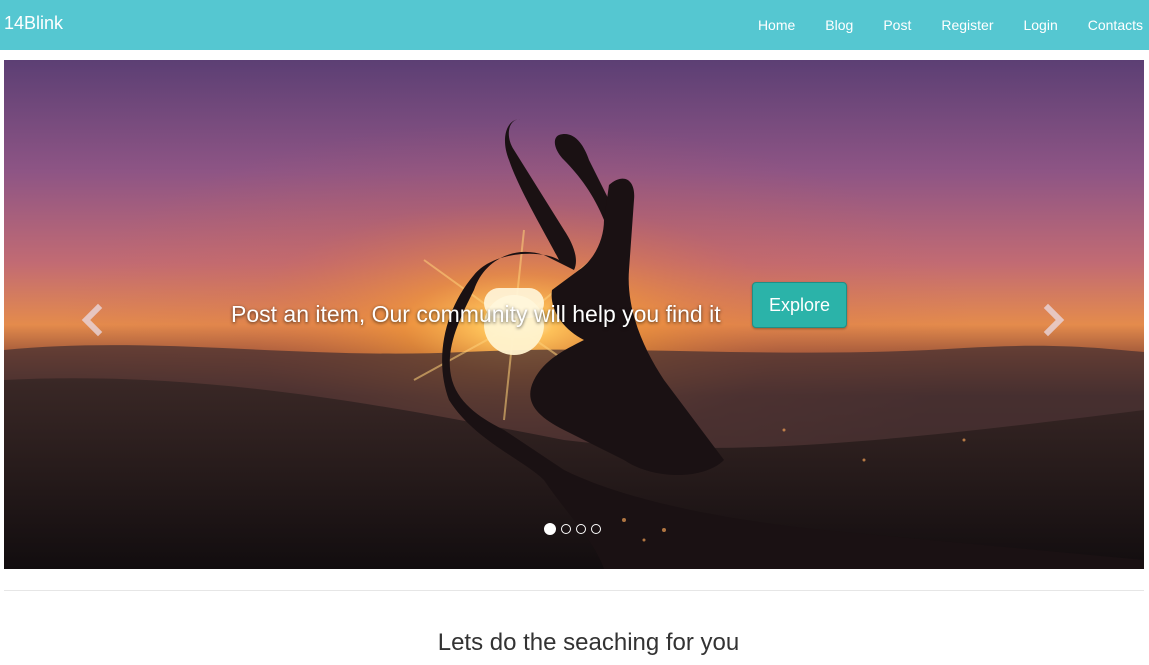 The image size is (1149, 665). Describe the element at coordinates (1115, 25) in the screenshot. I see `nav-link-contacts: Contacts` at that location.